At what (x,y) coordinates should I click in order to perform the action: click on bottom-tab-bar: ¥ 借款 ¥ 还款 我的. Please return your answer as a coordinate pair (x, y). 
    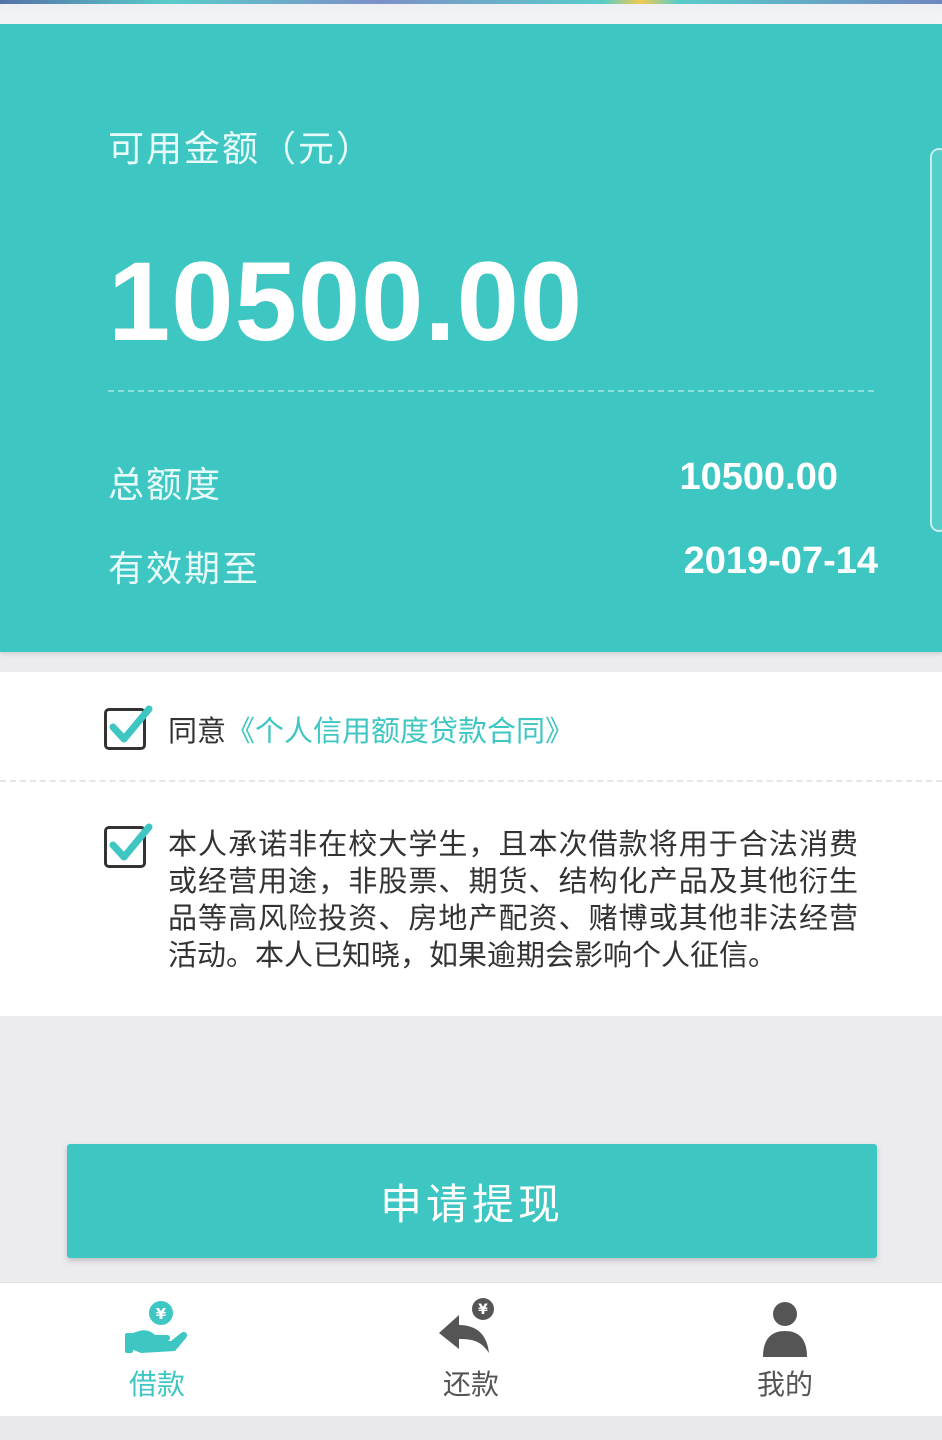
    Looking at the image, I should click on (471, 1349).